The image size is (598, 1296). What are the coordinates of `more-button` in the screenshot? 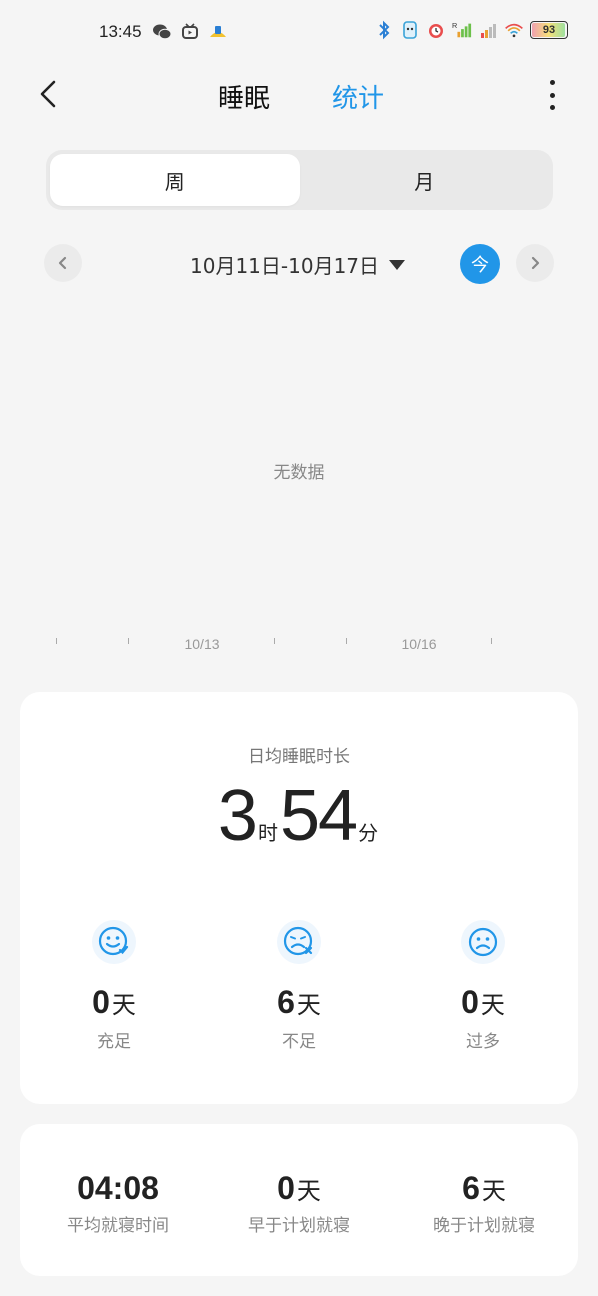 It's located at (552, 95).